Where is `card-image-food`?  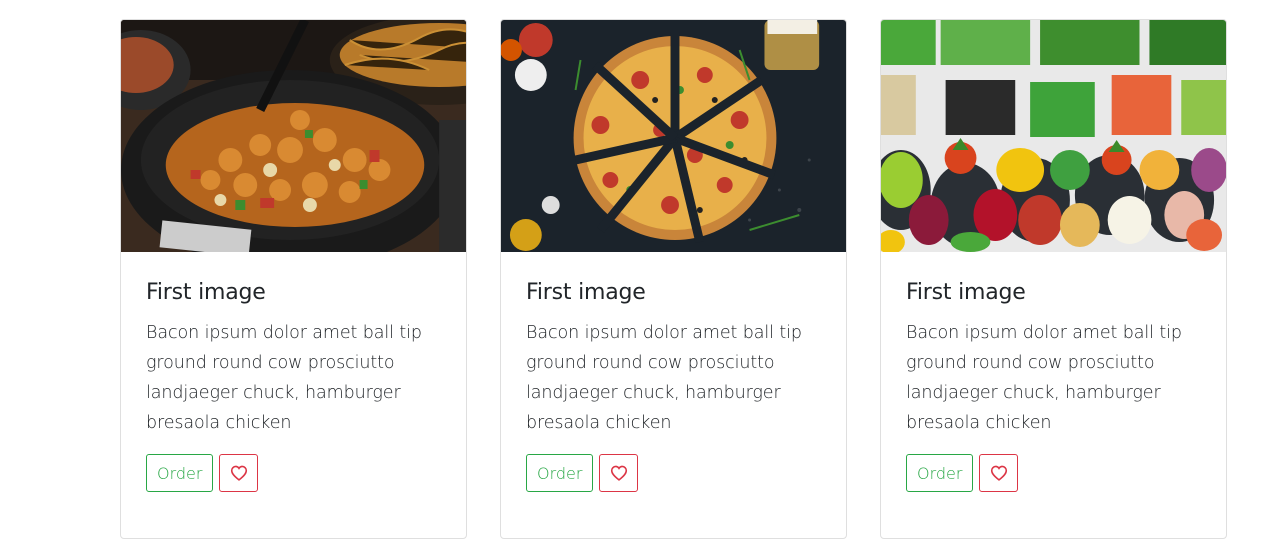 card-image-food is located at coordinates (293, 136).